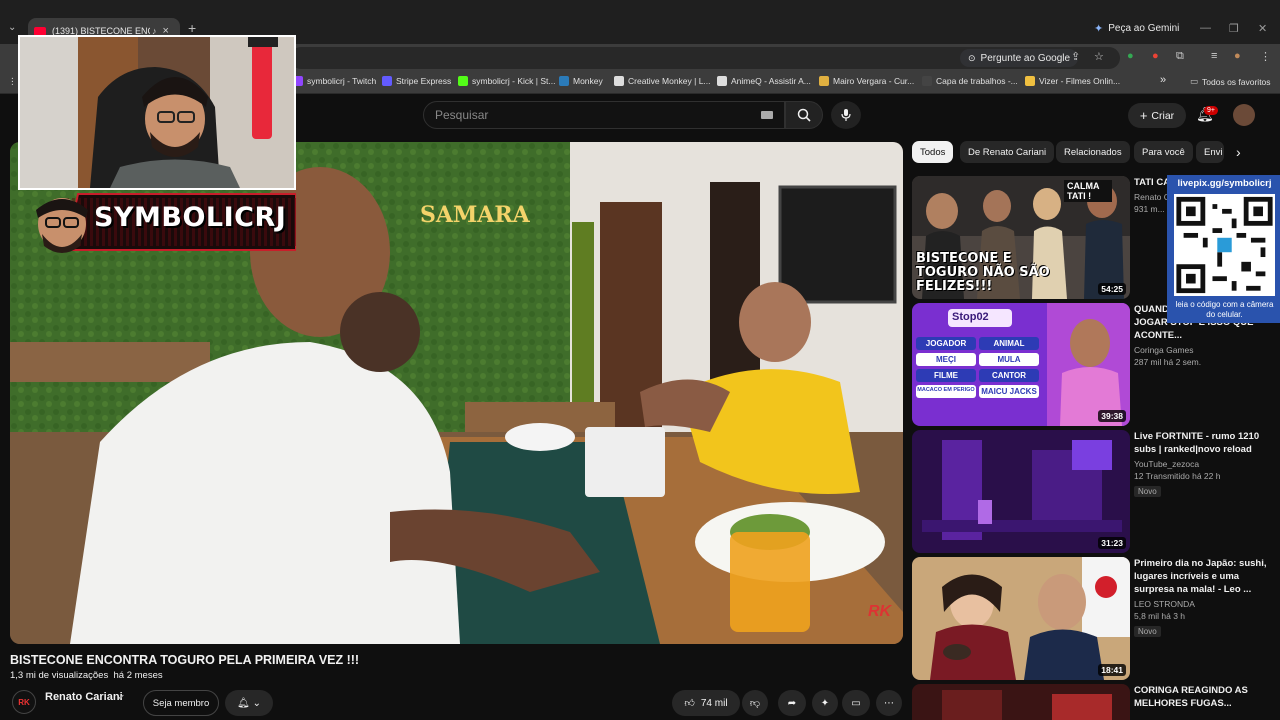 Image resolution: width=1280 pixels, height=720 pixels. I want to click on filter-chip: Para você, so click(1163, 152).